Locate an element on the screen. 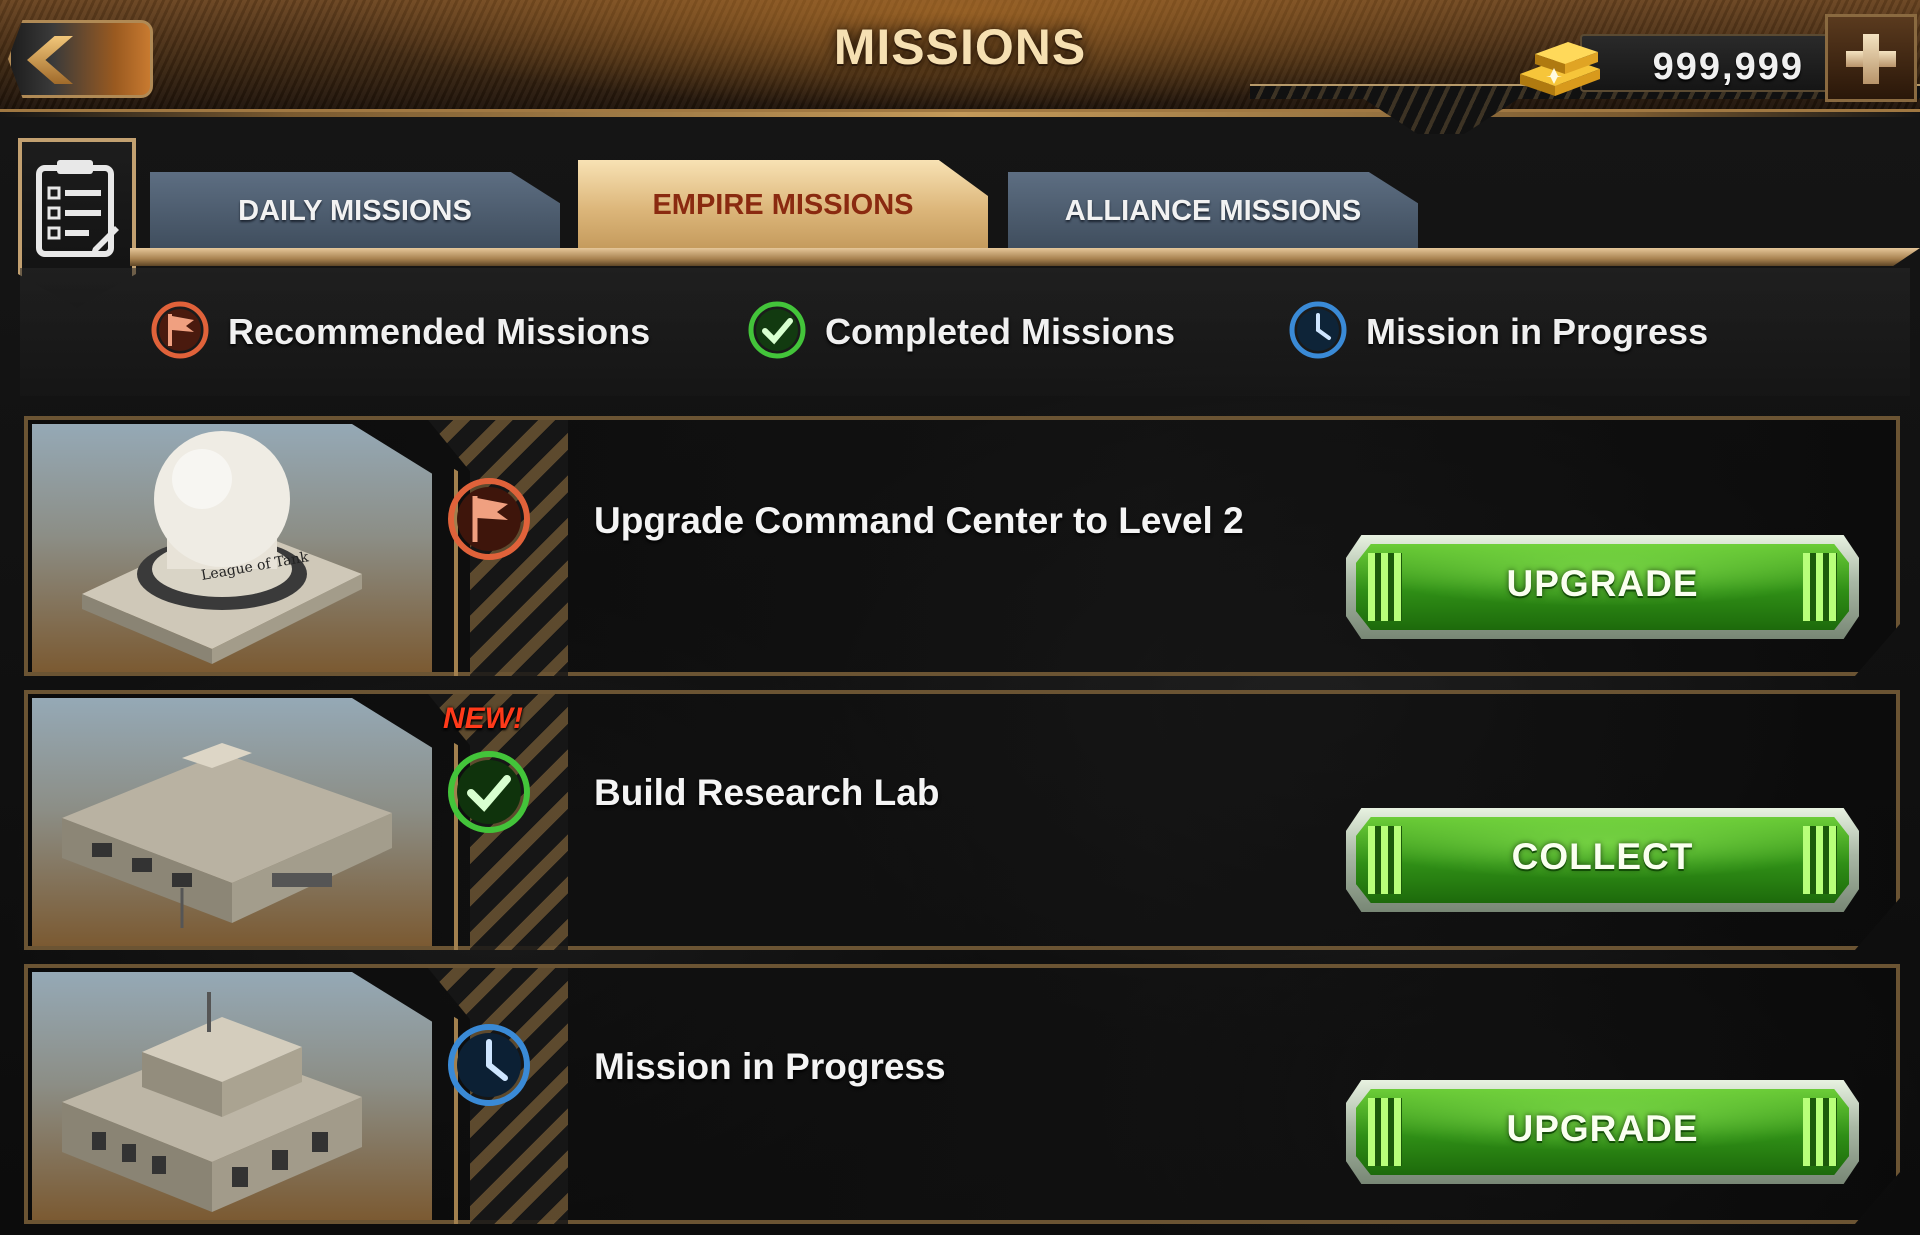 Image resolution: width=1920 pixels, height=1235 pixels. collect-button: COLLECT is located at coordinates (1602, 860).